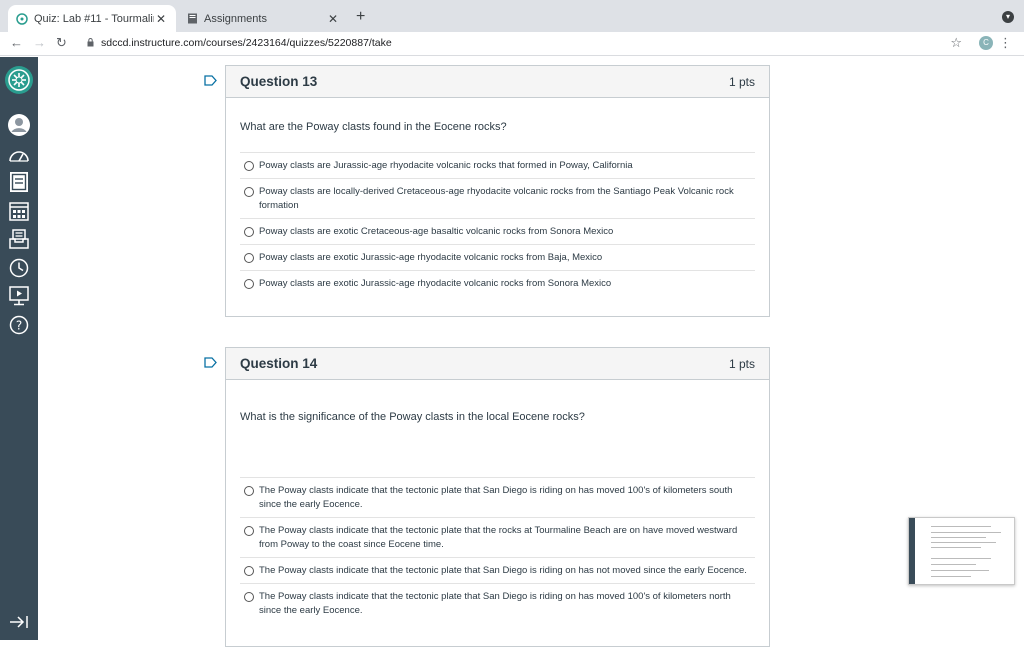 Image resolution: width=1024 pixels, height=647 pixels. I want to click on inbox-icon, so click(19, 239).